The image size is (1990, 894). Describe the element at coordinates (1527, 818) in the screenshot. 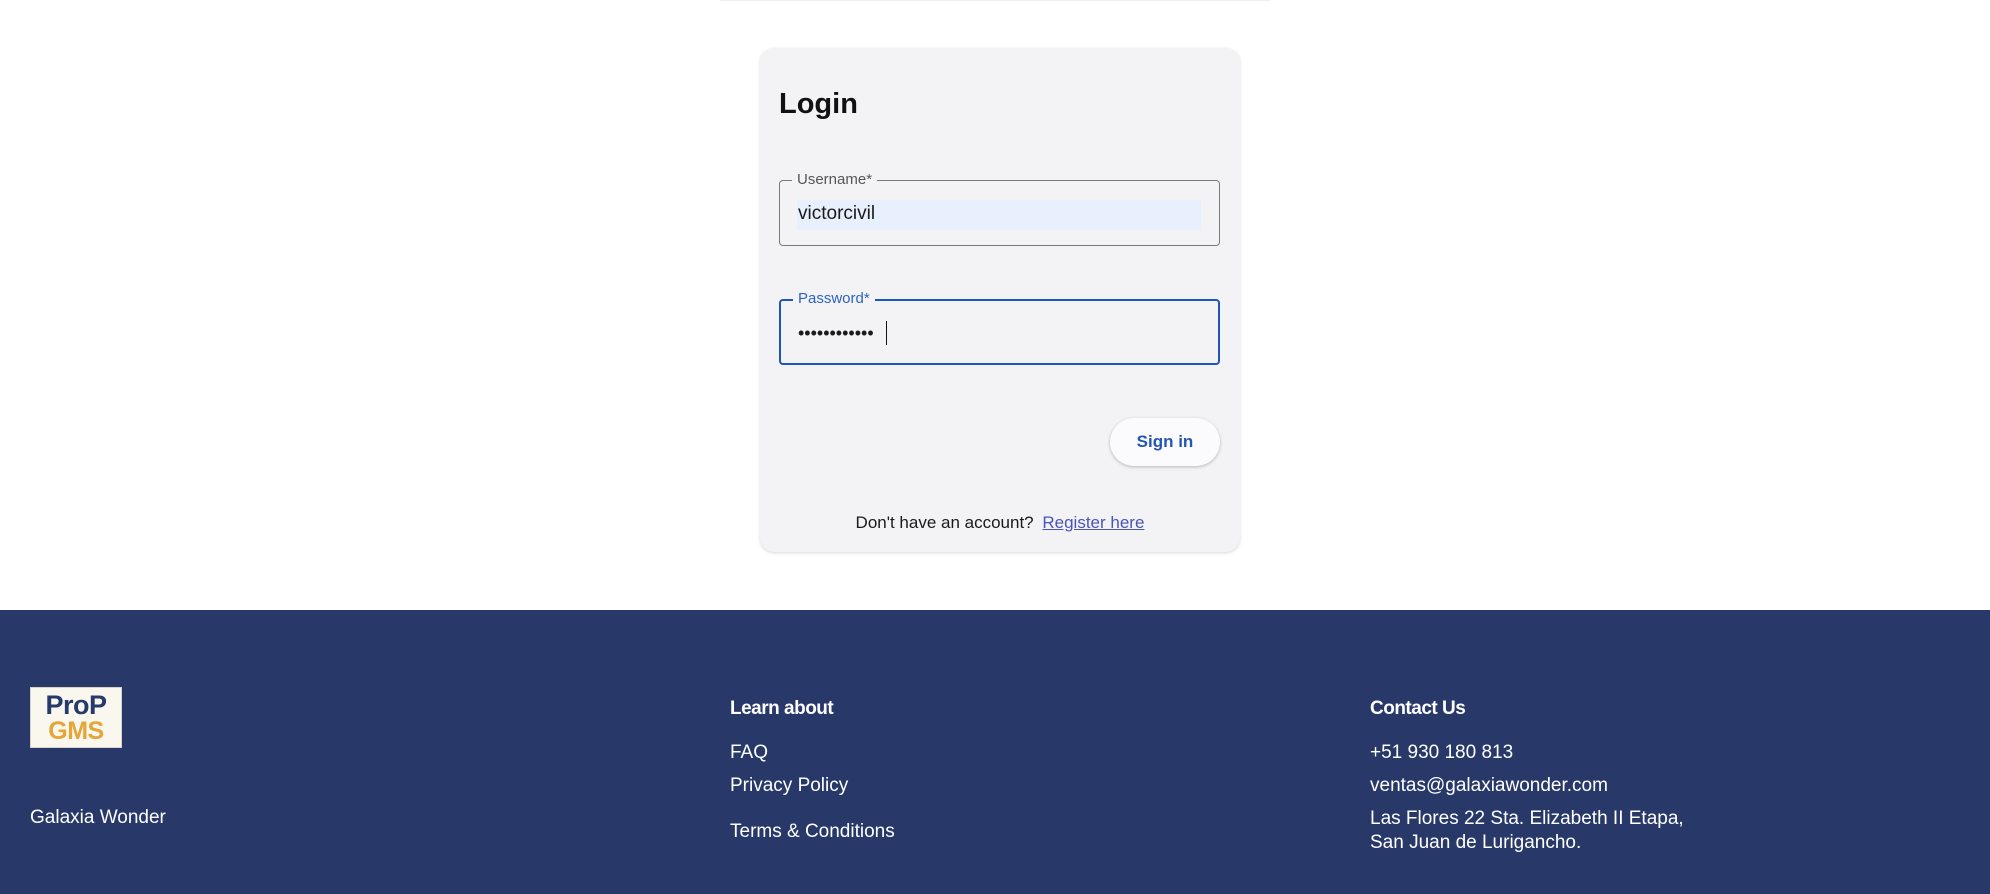

I see `contact-address-line-1: Las Flores 22 Sta. Elizabeth II Etapa,` at that location.